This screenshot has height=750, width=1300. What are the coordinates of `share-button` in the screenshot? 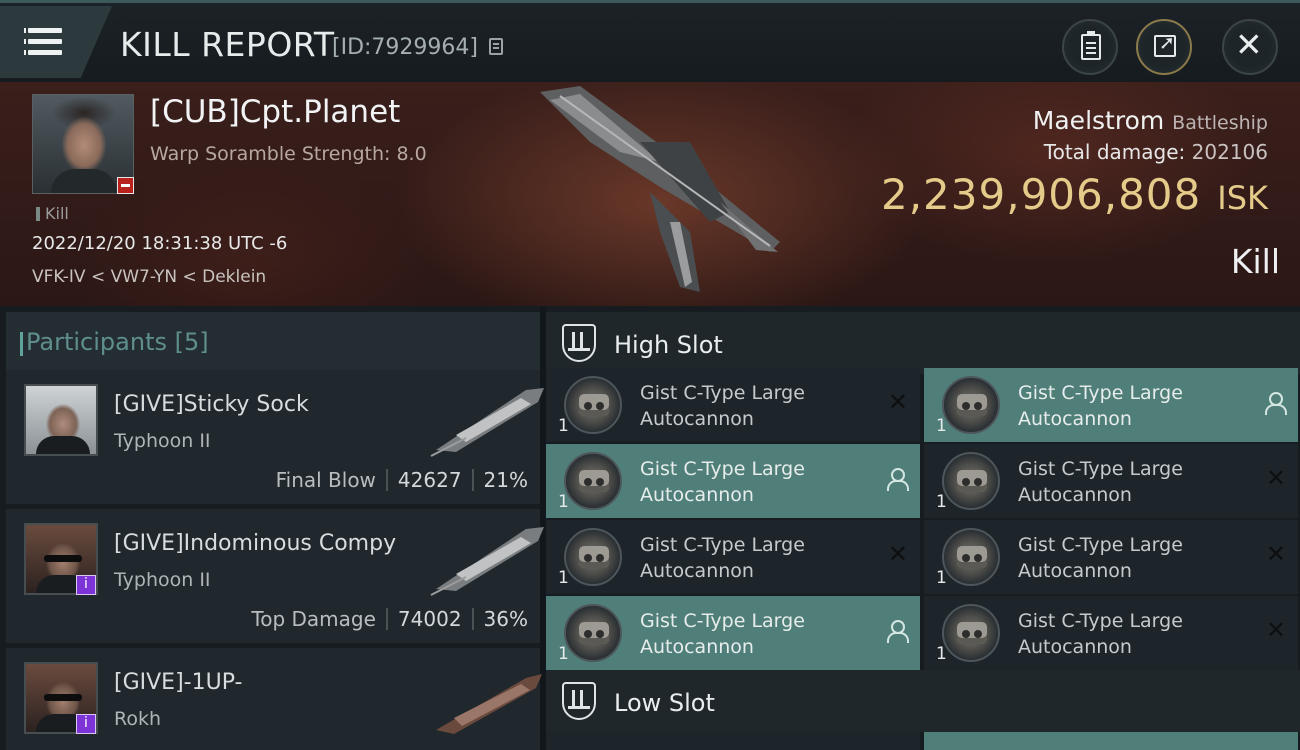 It's located at (1164, 47).